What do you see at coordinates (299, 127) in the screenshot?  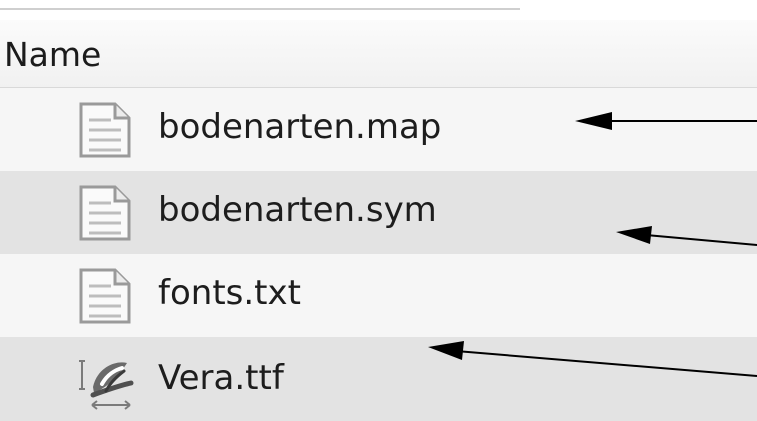 I see `file-name: bodenarten.map` at bounding box center [299, 127].